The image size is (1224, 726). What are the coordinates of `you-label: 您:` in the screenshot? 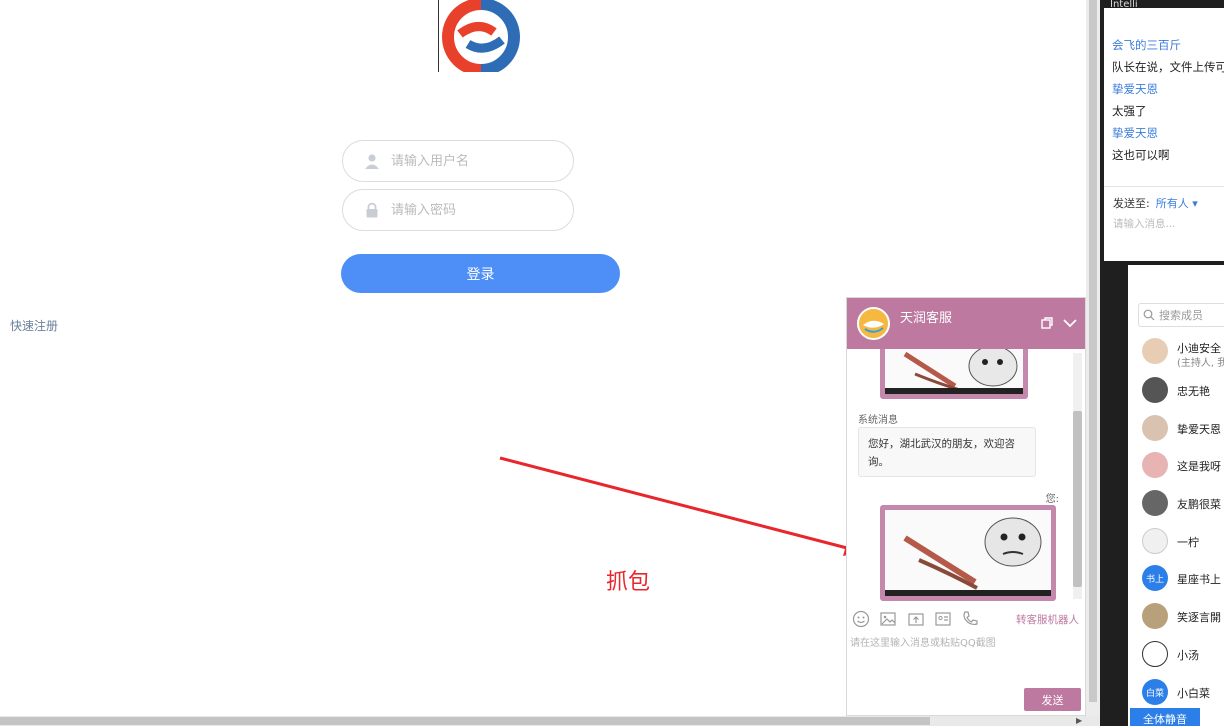 It's located at (1052, 499).